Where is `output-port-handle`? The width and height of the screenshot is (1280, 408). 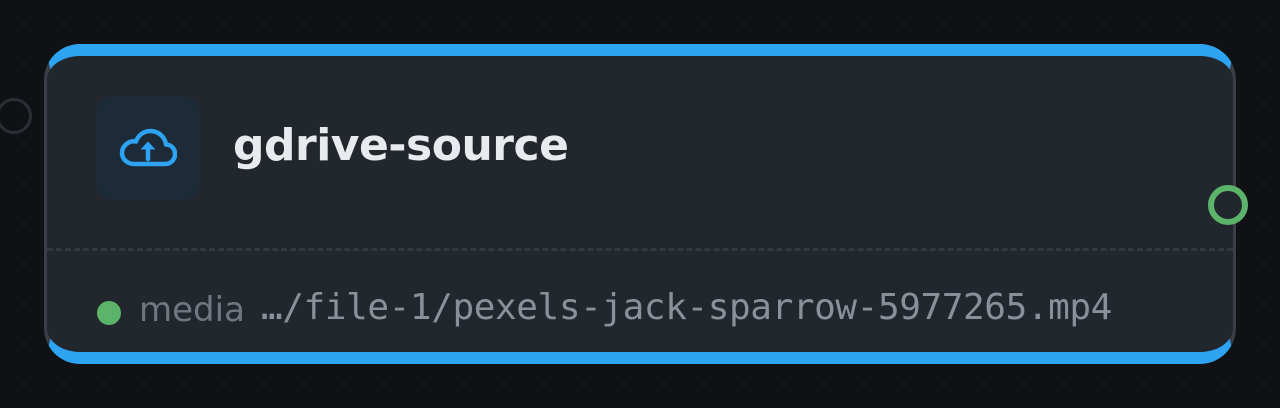
output-port-handle is located at coordinates (1228, 205).